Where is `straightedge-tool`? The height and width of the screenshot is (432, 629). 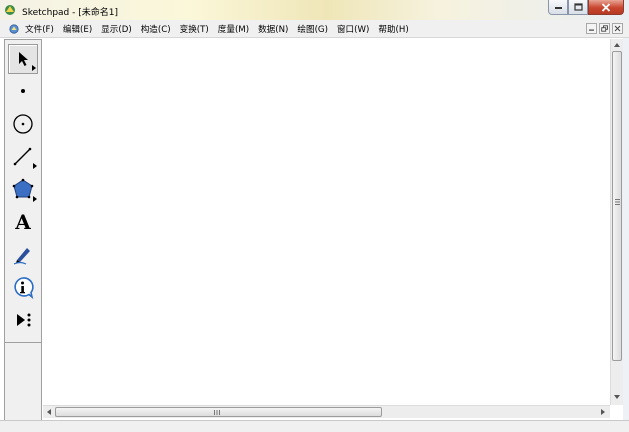
straightedge-tool is located at coordinates (23, 156).